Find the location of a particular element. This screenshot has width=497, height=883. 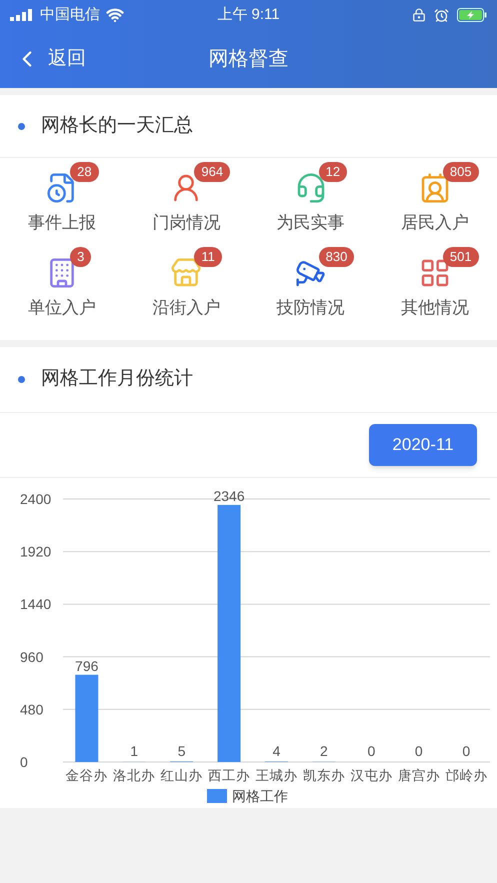

back-button: 返回 is located at coordinates (43, 59).